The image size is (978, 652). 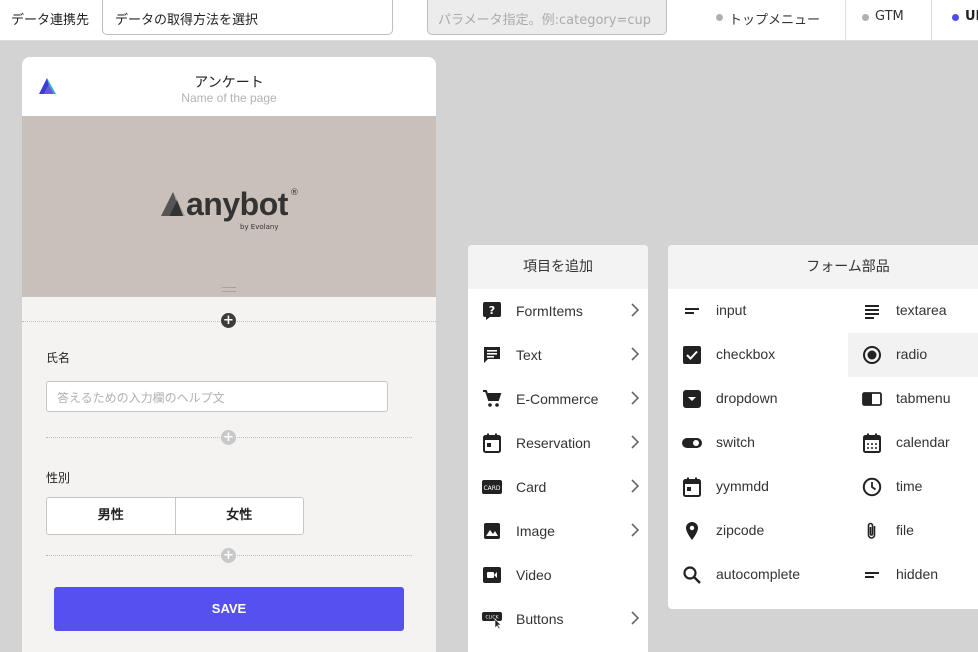 I want to click on paragraph-icon, so click(x=872, y=312).